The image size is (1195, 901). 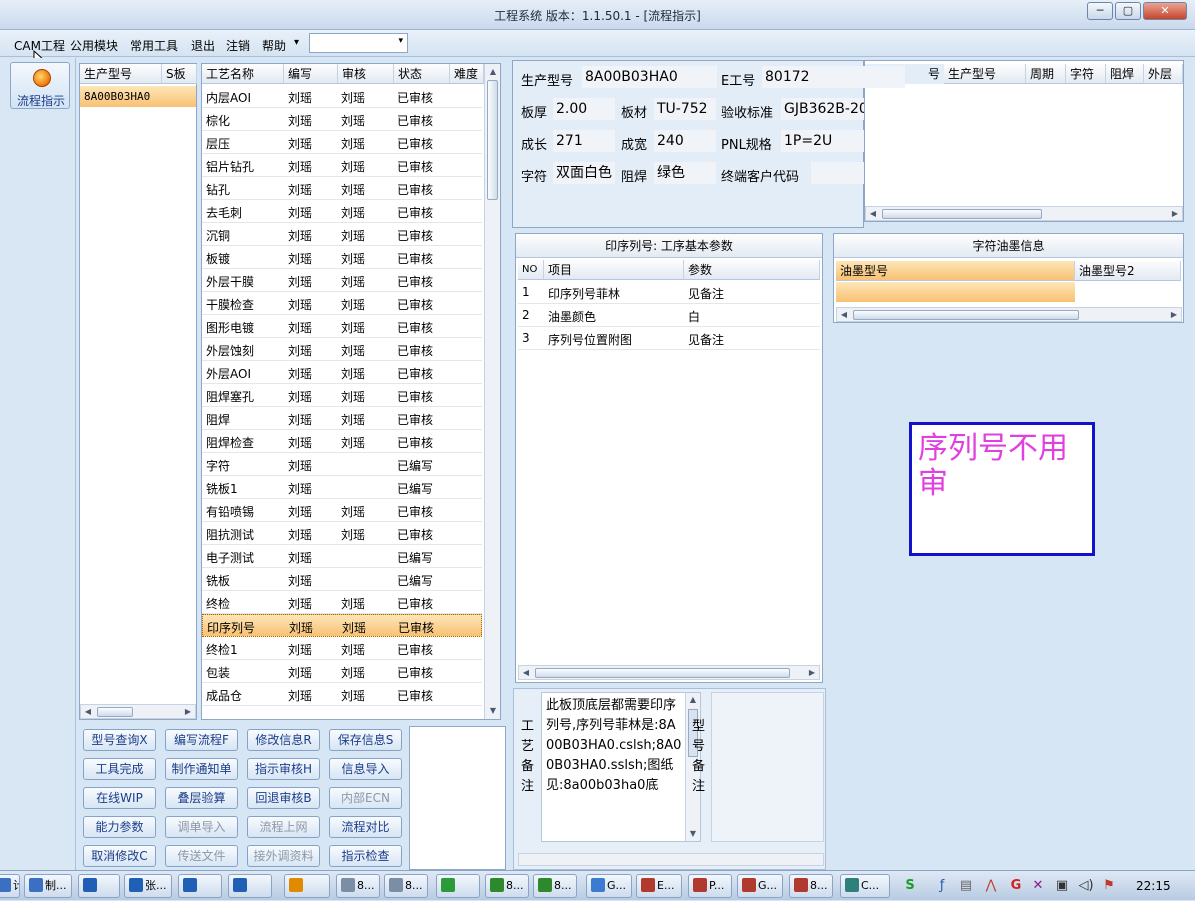 What do you see at coordinates (243, 74) in the screenshot?
I see `process-name-header: 工艺名称` at bounding box center [243, 74].